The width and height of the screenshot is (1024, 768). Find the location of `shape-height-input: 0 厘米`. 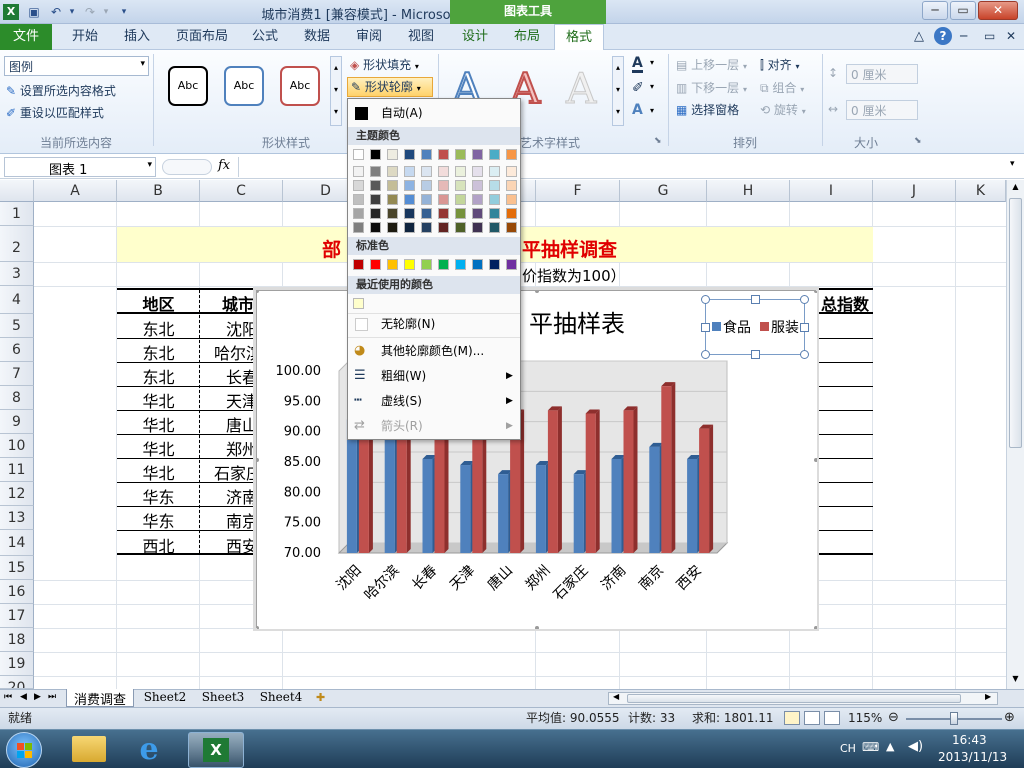

shape-height-input: 0 厘米 is located at coordinates (882, 74).